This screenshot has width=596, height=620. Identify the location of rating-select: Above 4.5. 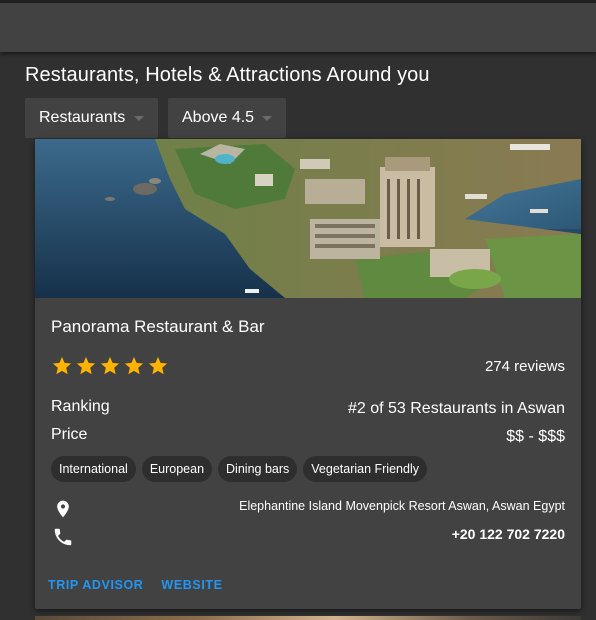
(227, 118).